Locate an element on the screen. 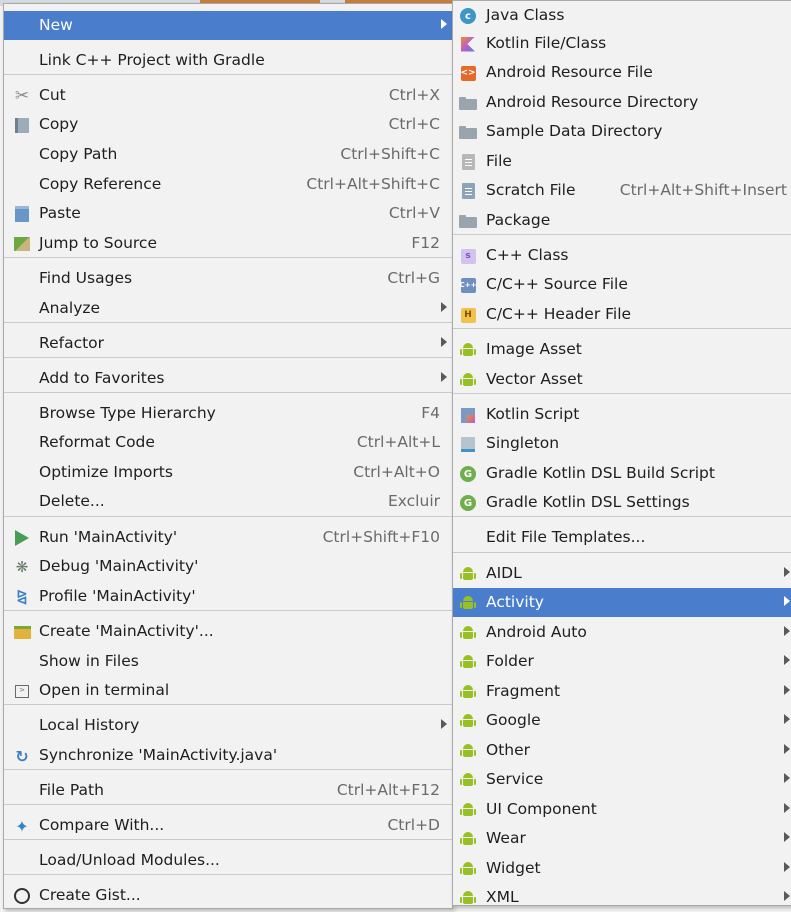 This screenshot has height=912, width=791. submenu-item-android-resource-file: <> Android Resource File is located at coordinates (622, 72).